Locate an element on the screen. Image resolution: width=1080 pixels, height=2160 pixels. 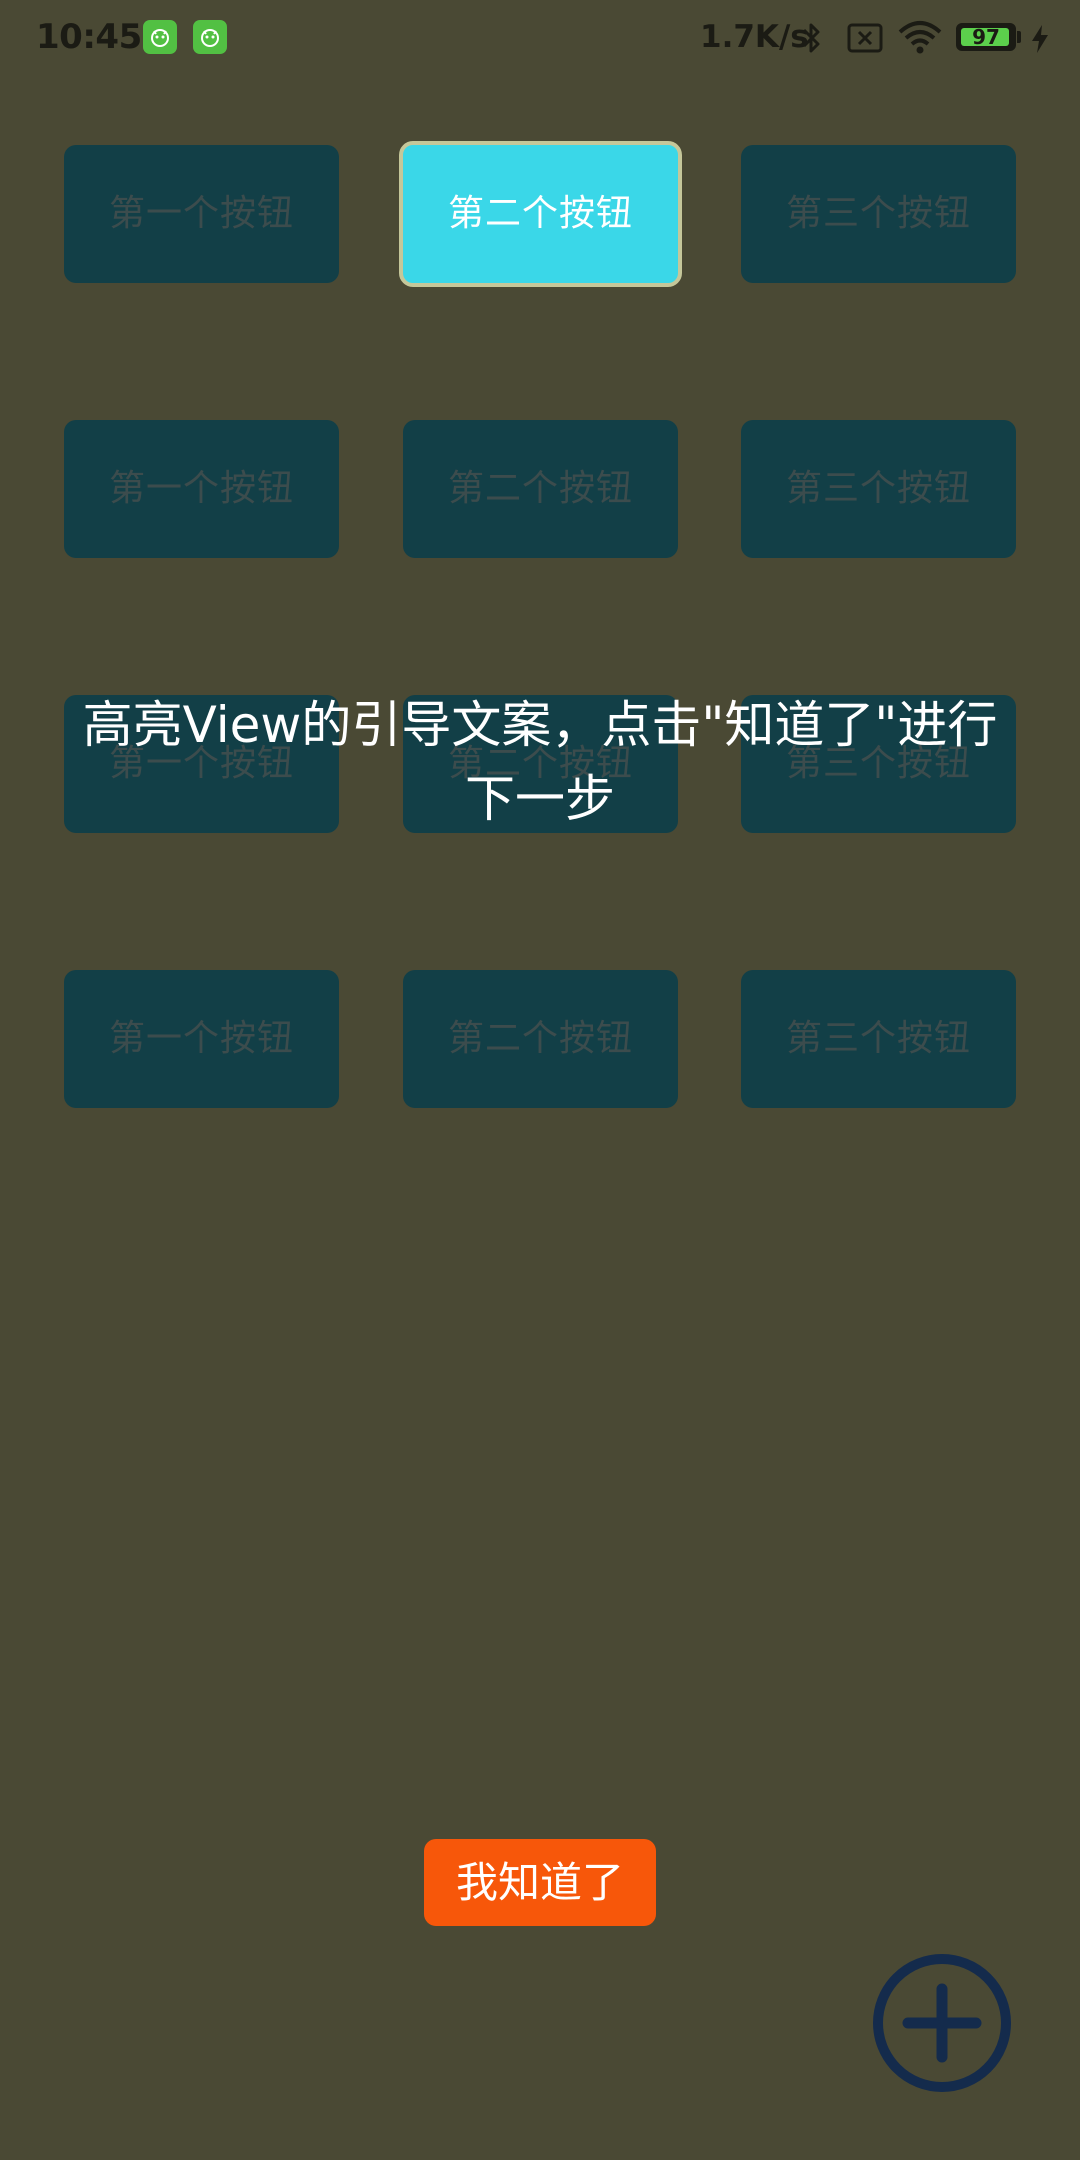
add-fab-button is located at coordinates (942, 2023).